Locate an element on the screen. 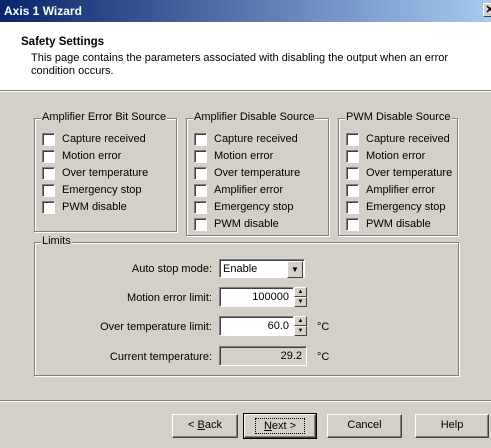 The width and height of the screenshot is (491, 448). group-label: Amplifier Disable Source is located at coordinates (254, 117).